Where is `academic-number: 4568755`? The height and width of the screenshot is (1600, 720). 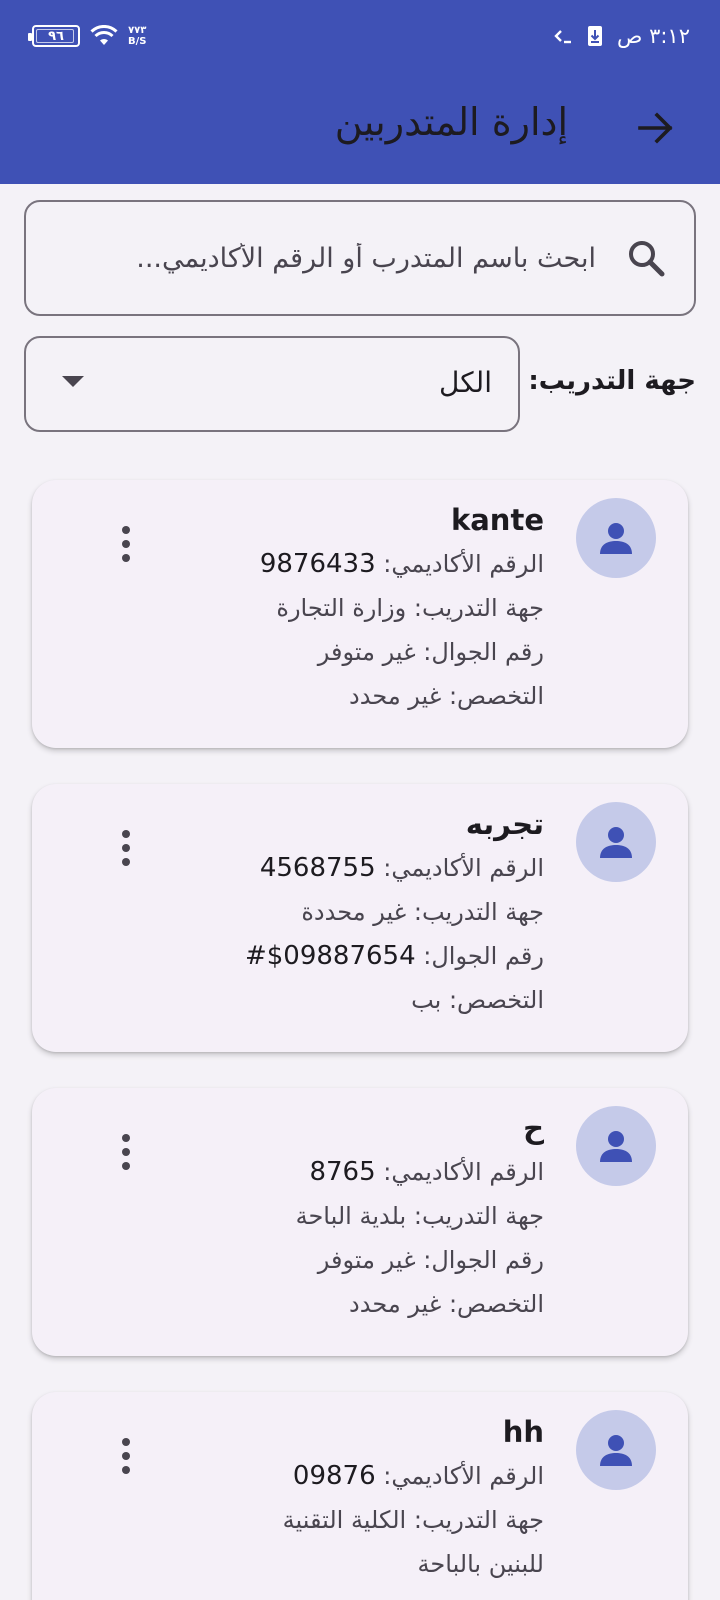 academic-number: 4568755 is located at coordinates (317, 868).